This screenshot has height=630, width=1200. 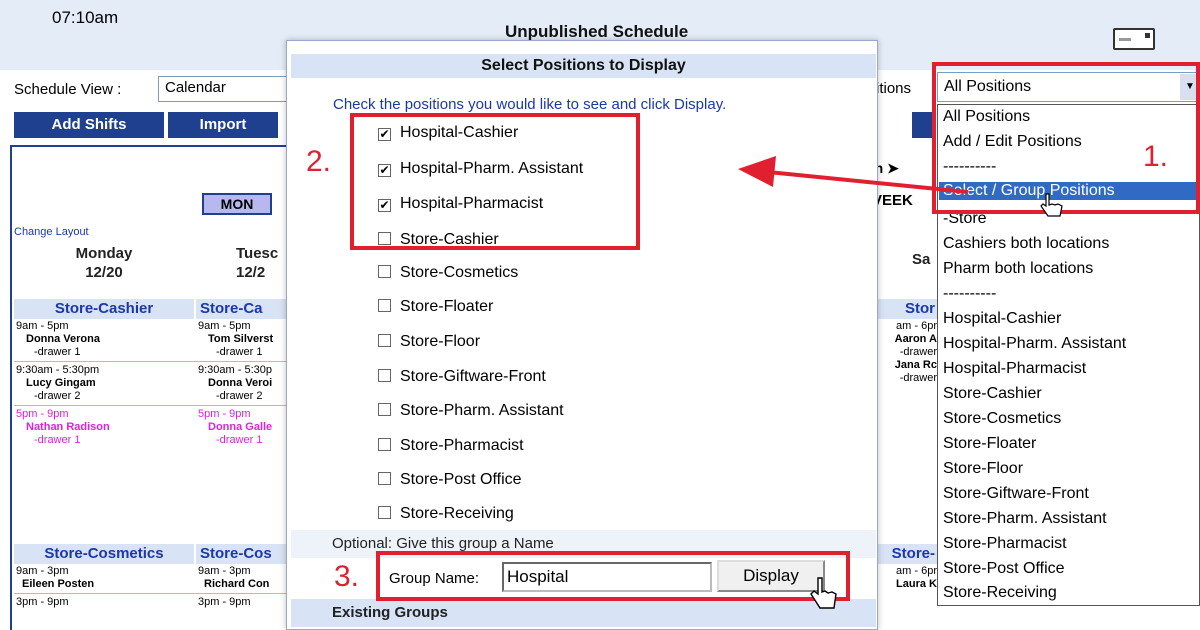 I want to click on arrow-head-icon, so click(x=757, y=171).